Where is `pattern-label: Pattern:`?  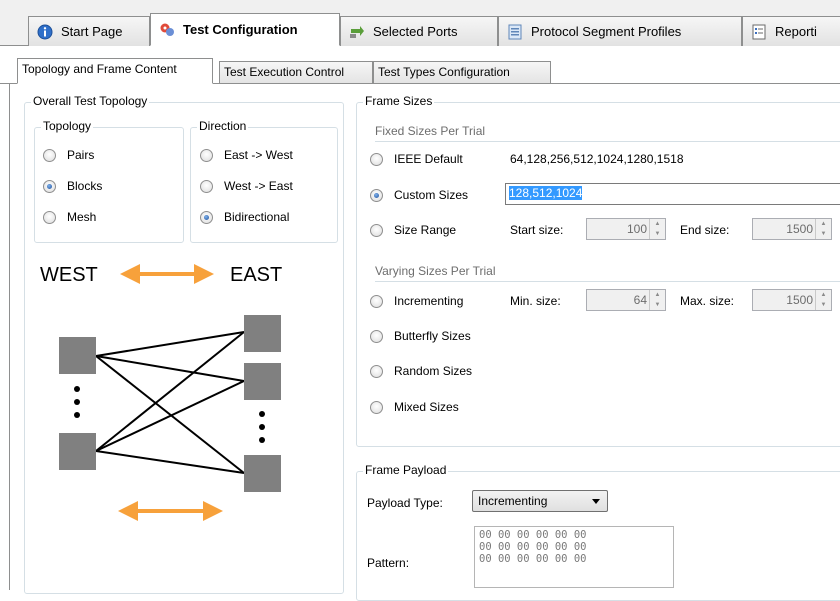 pattern-label: Pattern: is located at coordinates (388, 563).